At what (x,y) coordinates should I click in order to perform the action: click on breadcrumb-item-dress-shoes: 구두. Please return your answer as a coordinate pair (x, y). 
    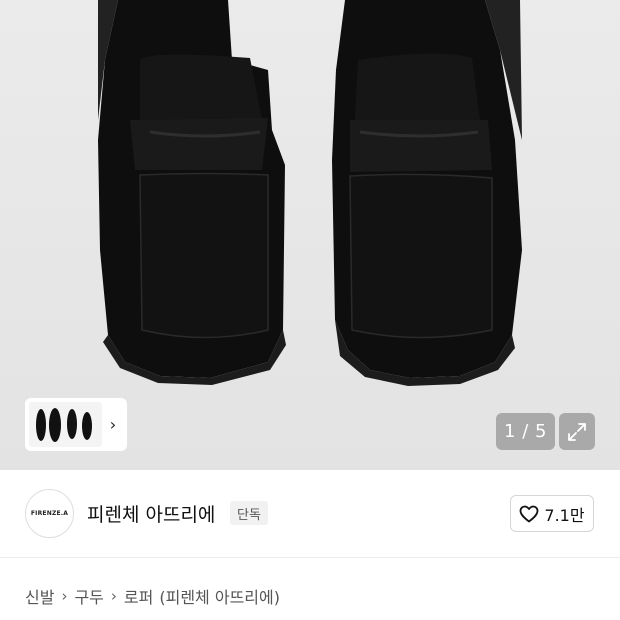
    Looking at the image, I should click on (88, 596).